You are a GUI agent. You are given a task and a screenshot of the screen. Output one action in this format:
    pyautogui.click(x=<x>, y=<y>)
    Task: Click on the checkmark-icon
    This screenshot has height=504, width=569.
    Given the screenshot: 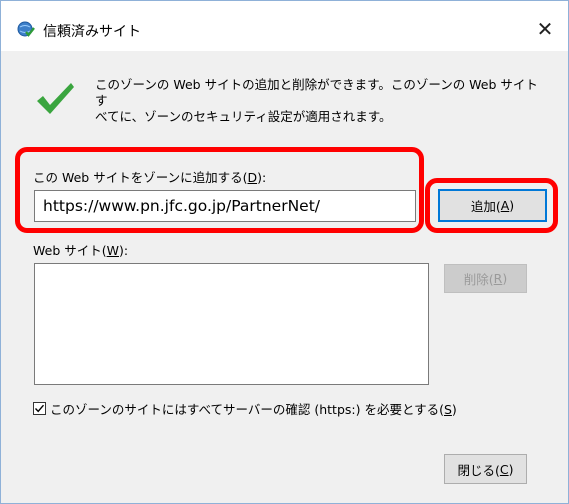 What is the action you would take?
    pyautogui.click(x=39, y=408)
    